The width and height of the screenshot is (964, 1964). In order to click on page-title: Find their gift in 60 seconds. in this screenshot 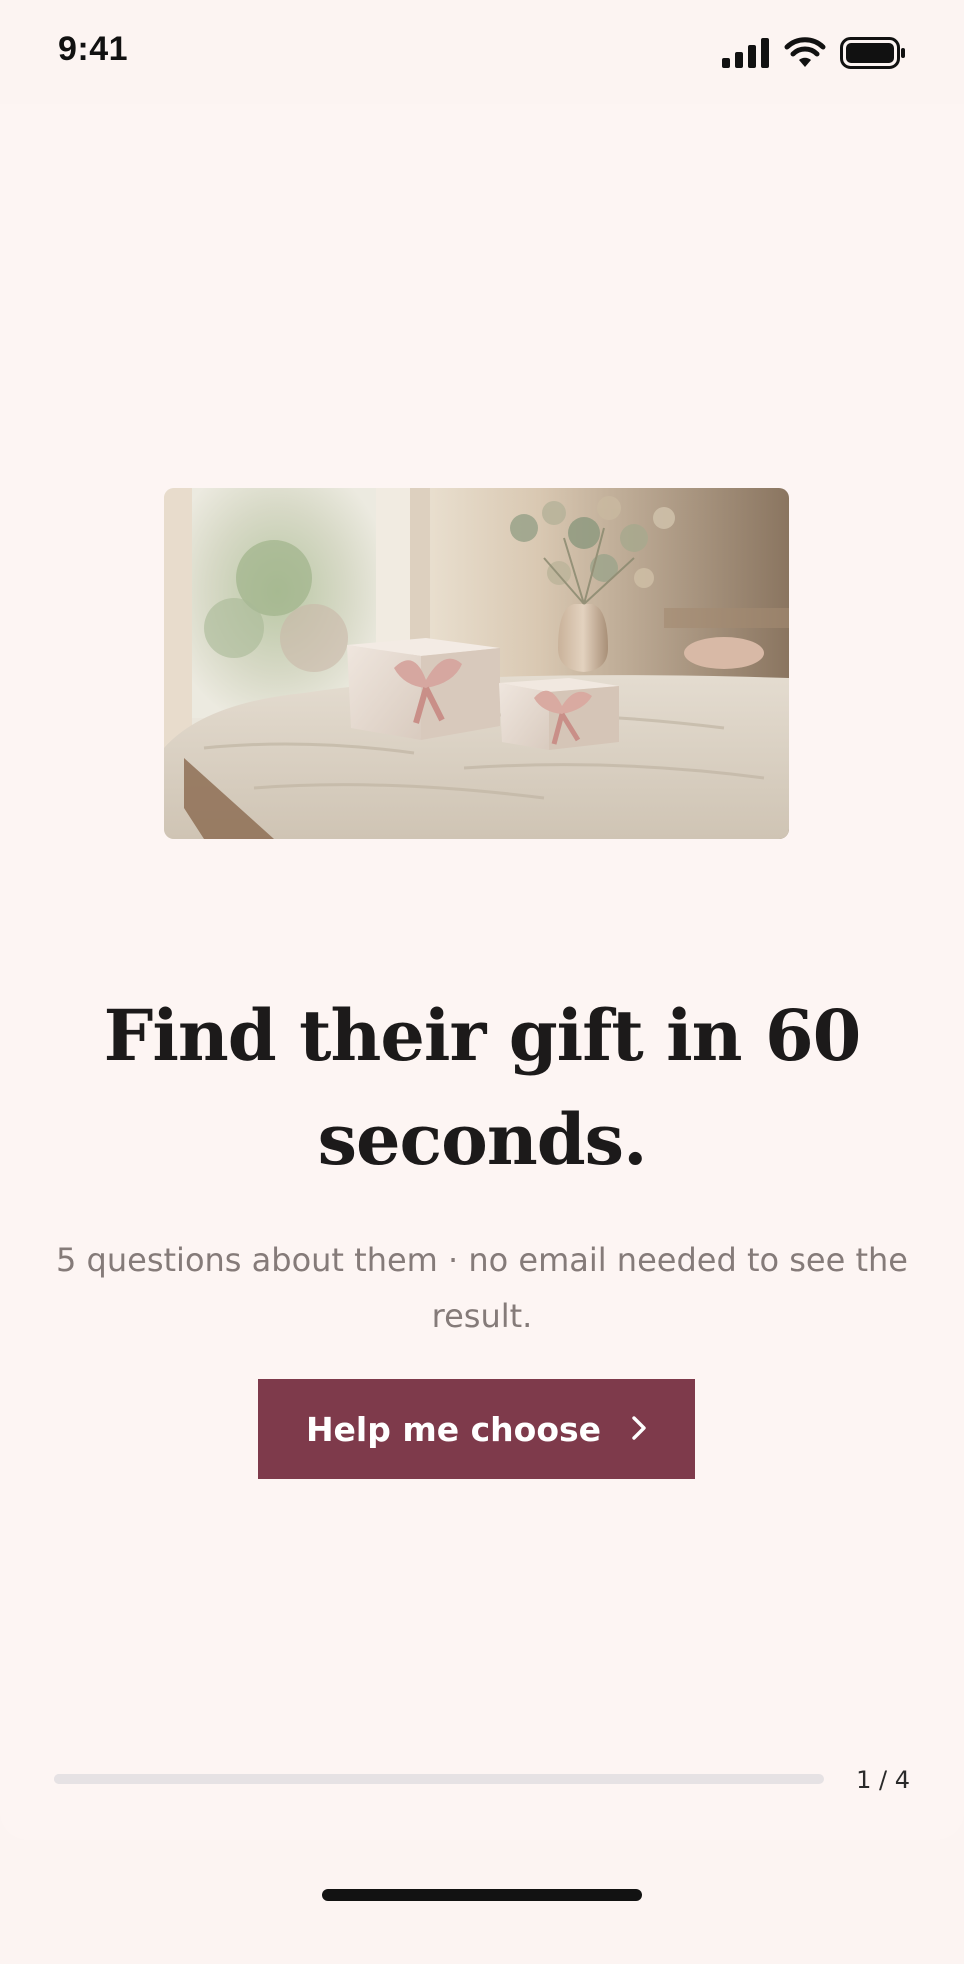, I will do `click(482, 1087)`.